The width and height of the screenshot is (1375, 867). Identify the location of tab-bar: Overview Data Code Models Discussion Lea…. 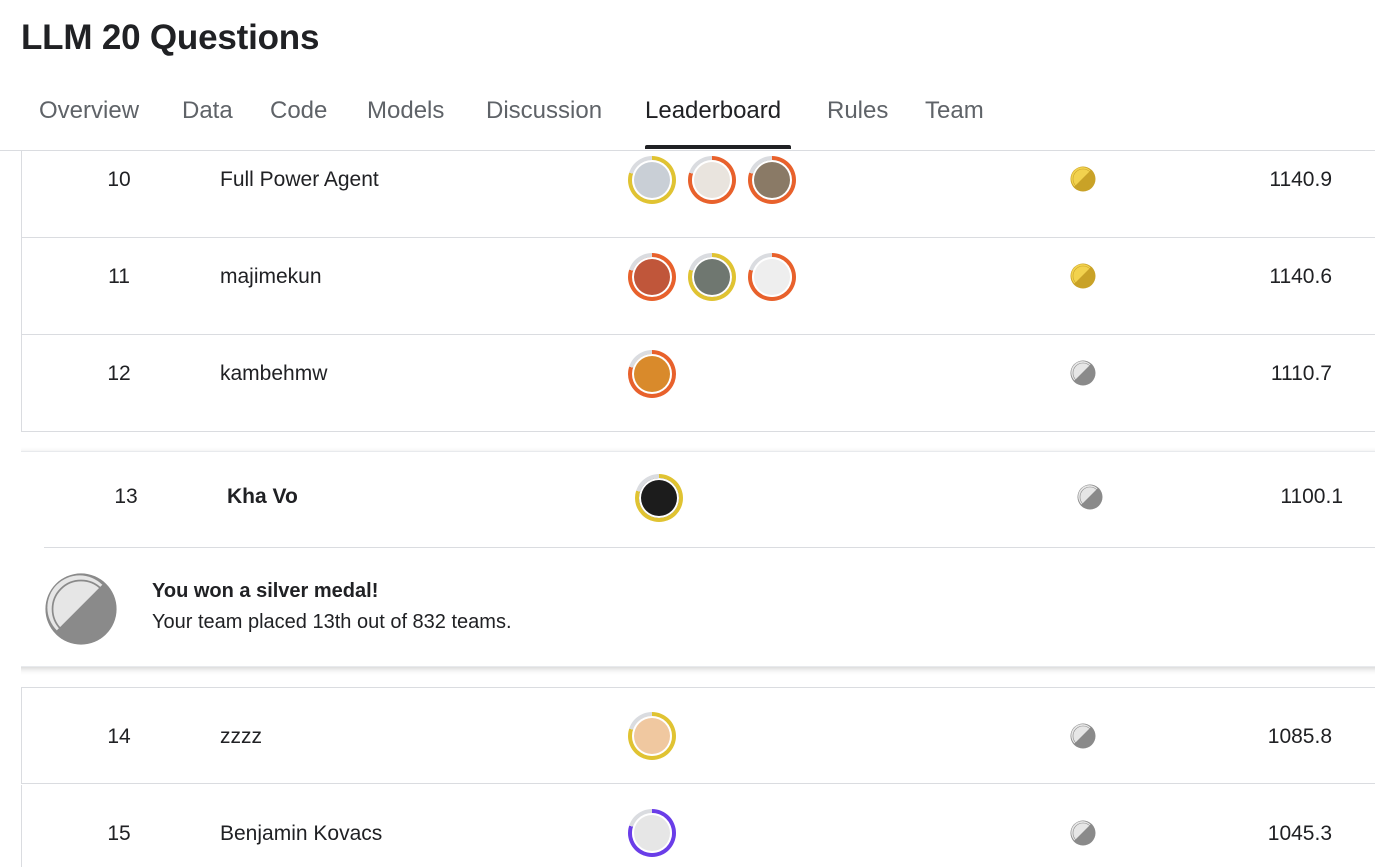
(687, 119).